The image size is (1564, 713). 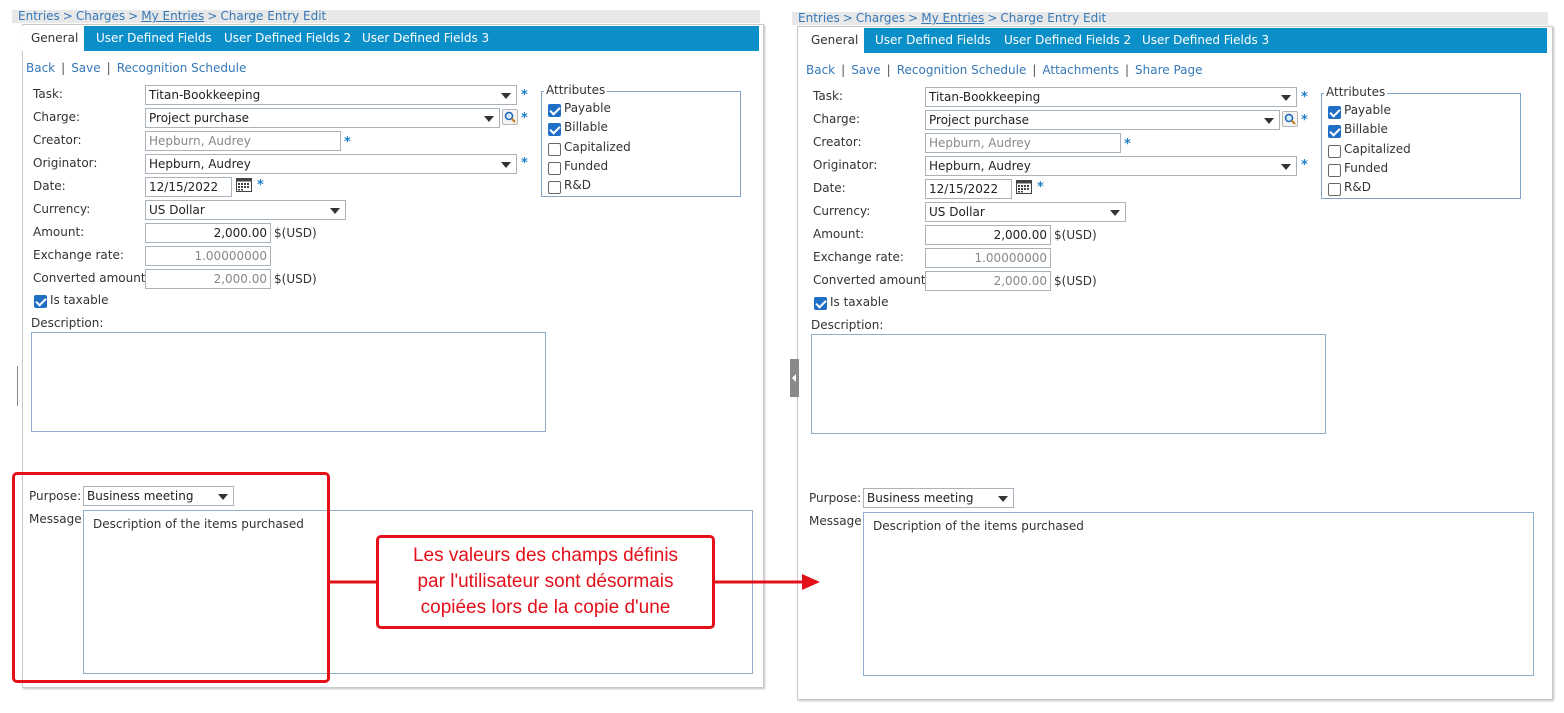 What do you see at coordinates (828, 96) in the screenshot?
I see `task-label: Task:` at bounding box center [828, 96].